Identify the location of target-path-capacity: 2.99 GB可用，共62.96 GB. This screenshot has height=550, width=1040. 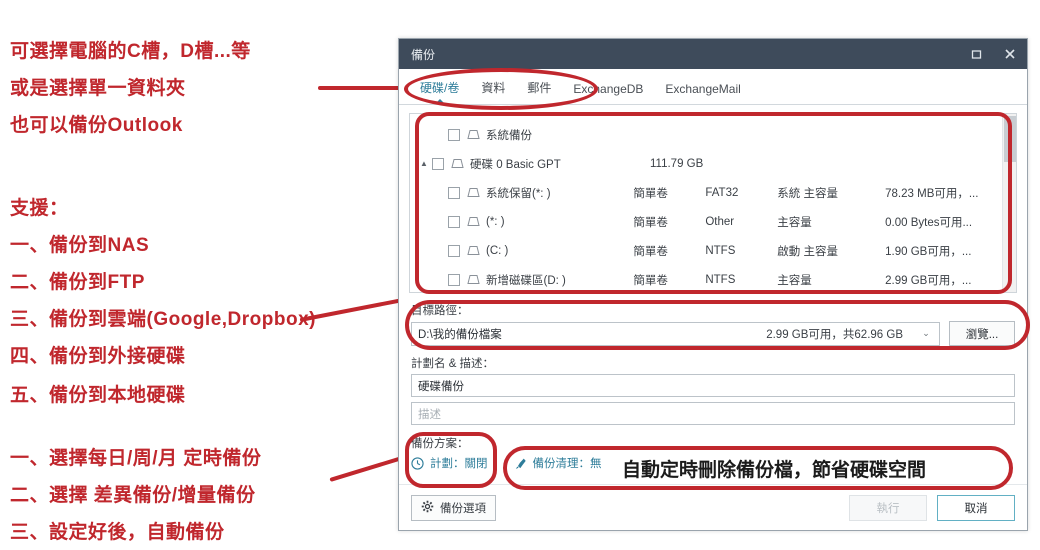
(834, 334).